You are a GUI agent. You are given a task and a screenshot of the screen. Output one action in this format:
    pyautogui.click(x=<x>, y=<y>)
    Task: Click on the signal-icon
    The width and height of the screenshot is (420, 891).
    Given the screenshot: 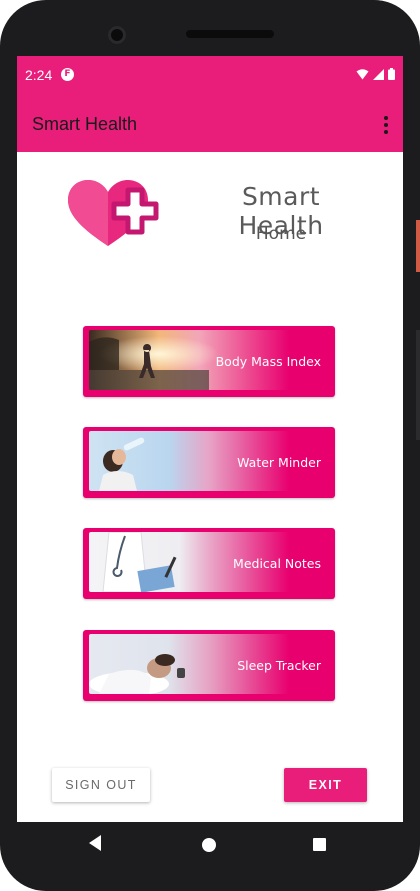 What is the action you would take?
    pyautogui.click(x=378, y=74)
    